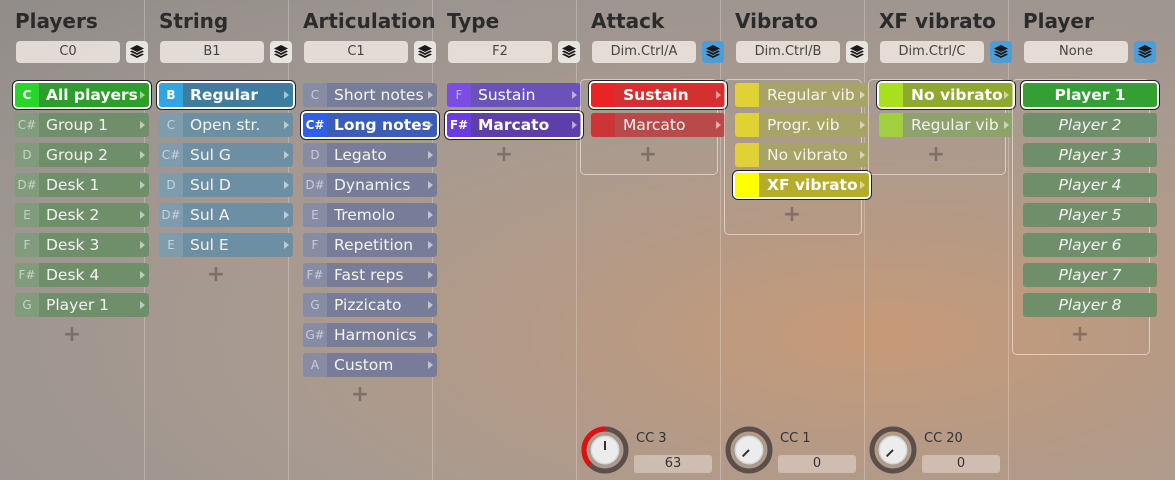 Image resolution: width=1175 pixels, height=480 pixels. What do you see at coordinates (82, 215) in the screenshot?
I see `articulation-item: E Desk 2` at bounding box center [82, 215].